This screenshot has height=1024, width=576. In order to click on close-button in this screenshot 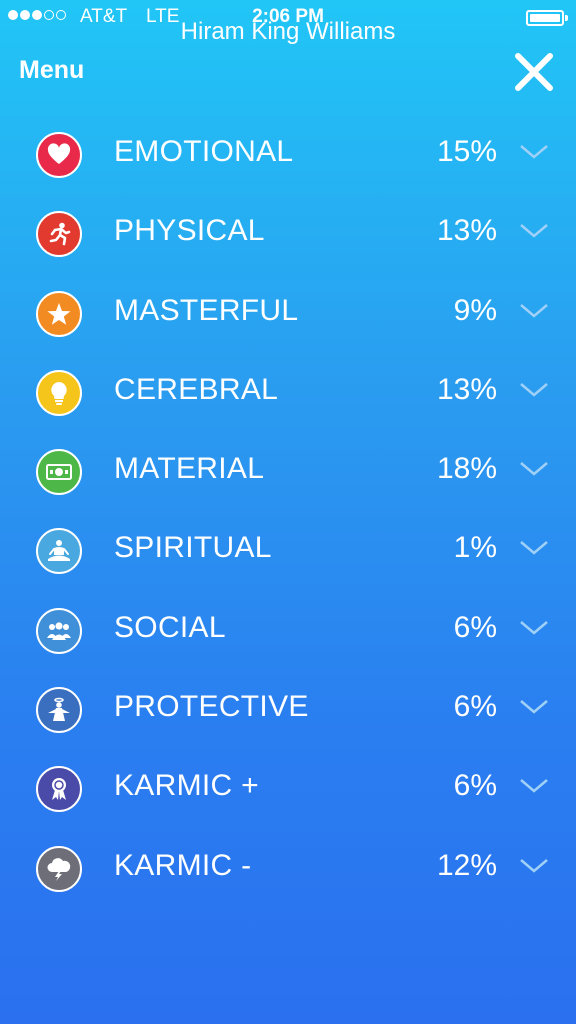, I will do `click(534, 72)`.